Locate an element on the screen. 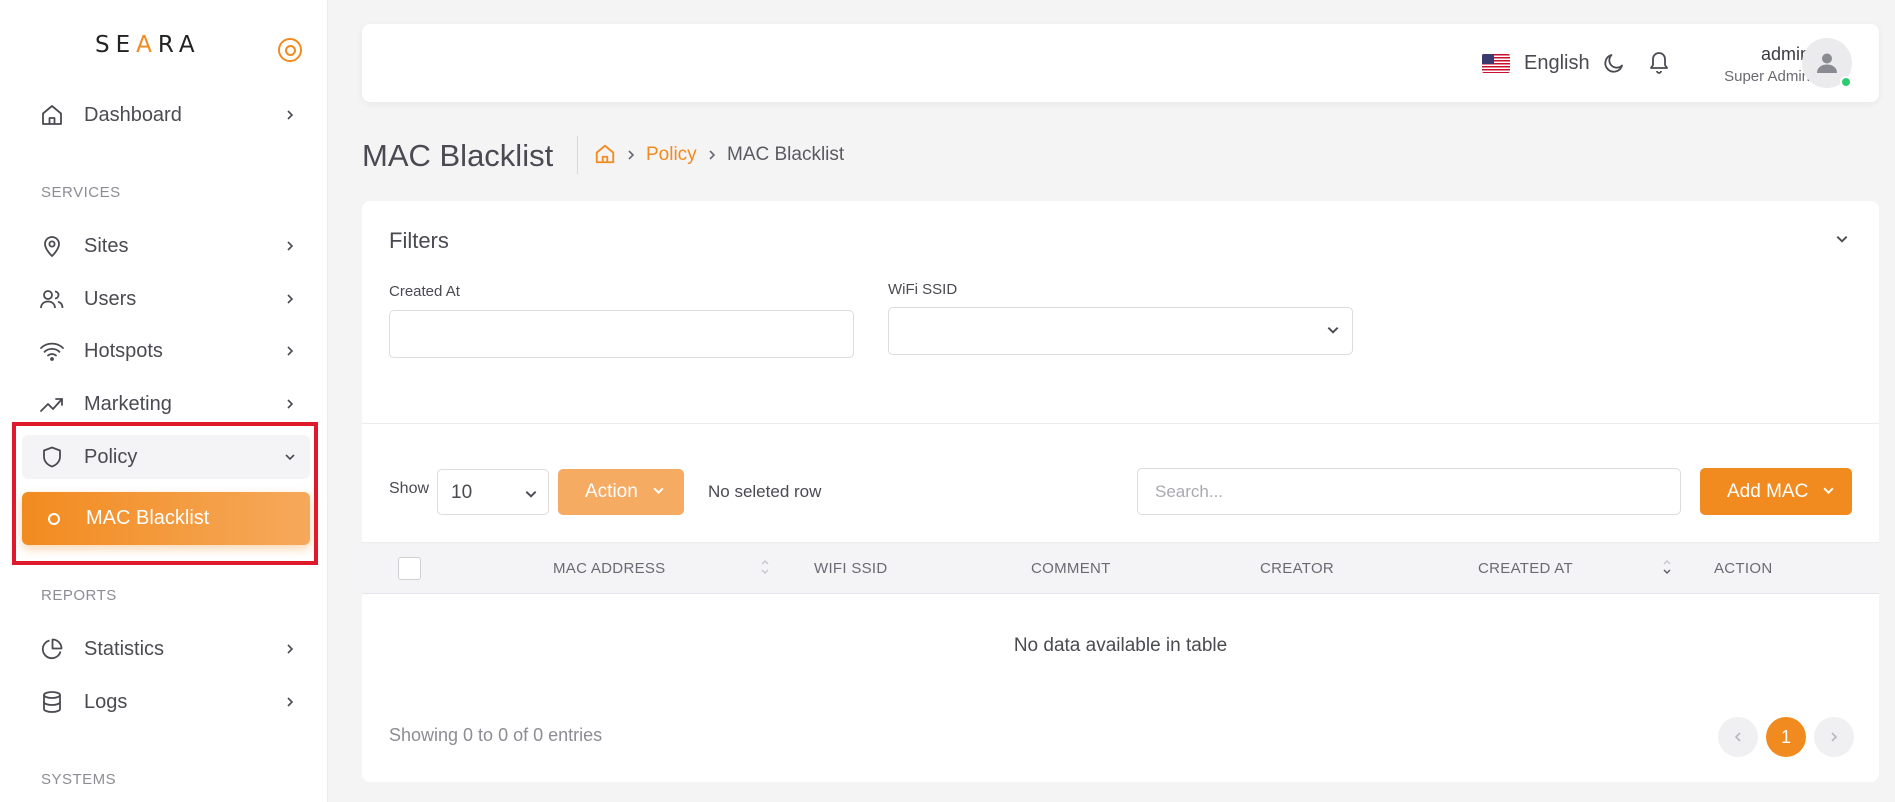 The height and width of the screenshot is (802, 1895). sidebar-item-sites: Sites is located at coordinates (169, 246).